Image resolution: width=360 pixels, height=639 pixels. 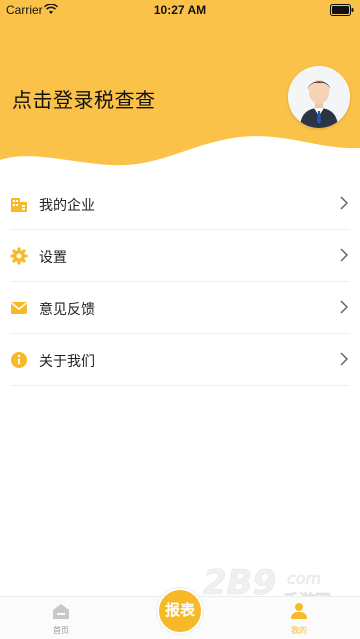 I want to click on report-button: 报表, so click(x=180, y=611).